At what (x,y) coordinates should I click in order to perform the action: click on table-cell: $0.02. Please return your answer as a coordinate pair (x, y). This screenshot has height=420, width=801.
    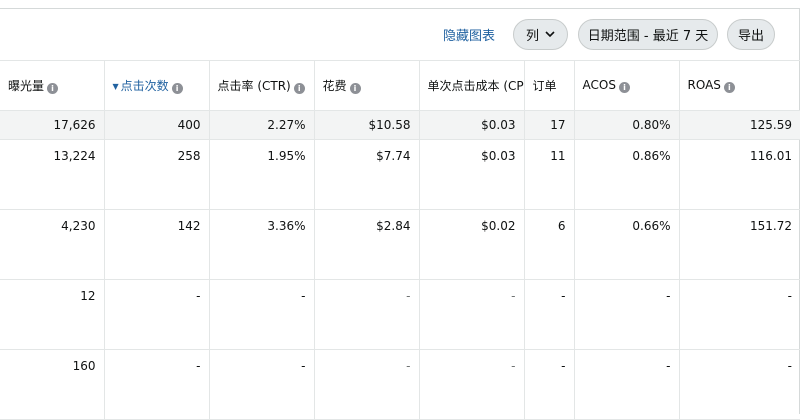
    Looking at the image, I should click on (472, 244).